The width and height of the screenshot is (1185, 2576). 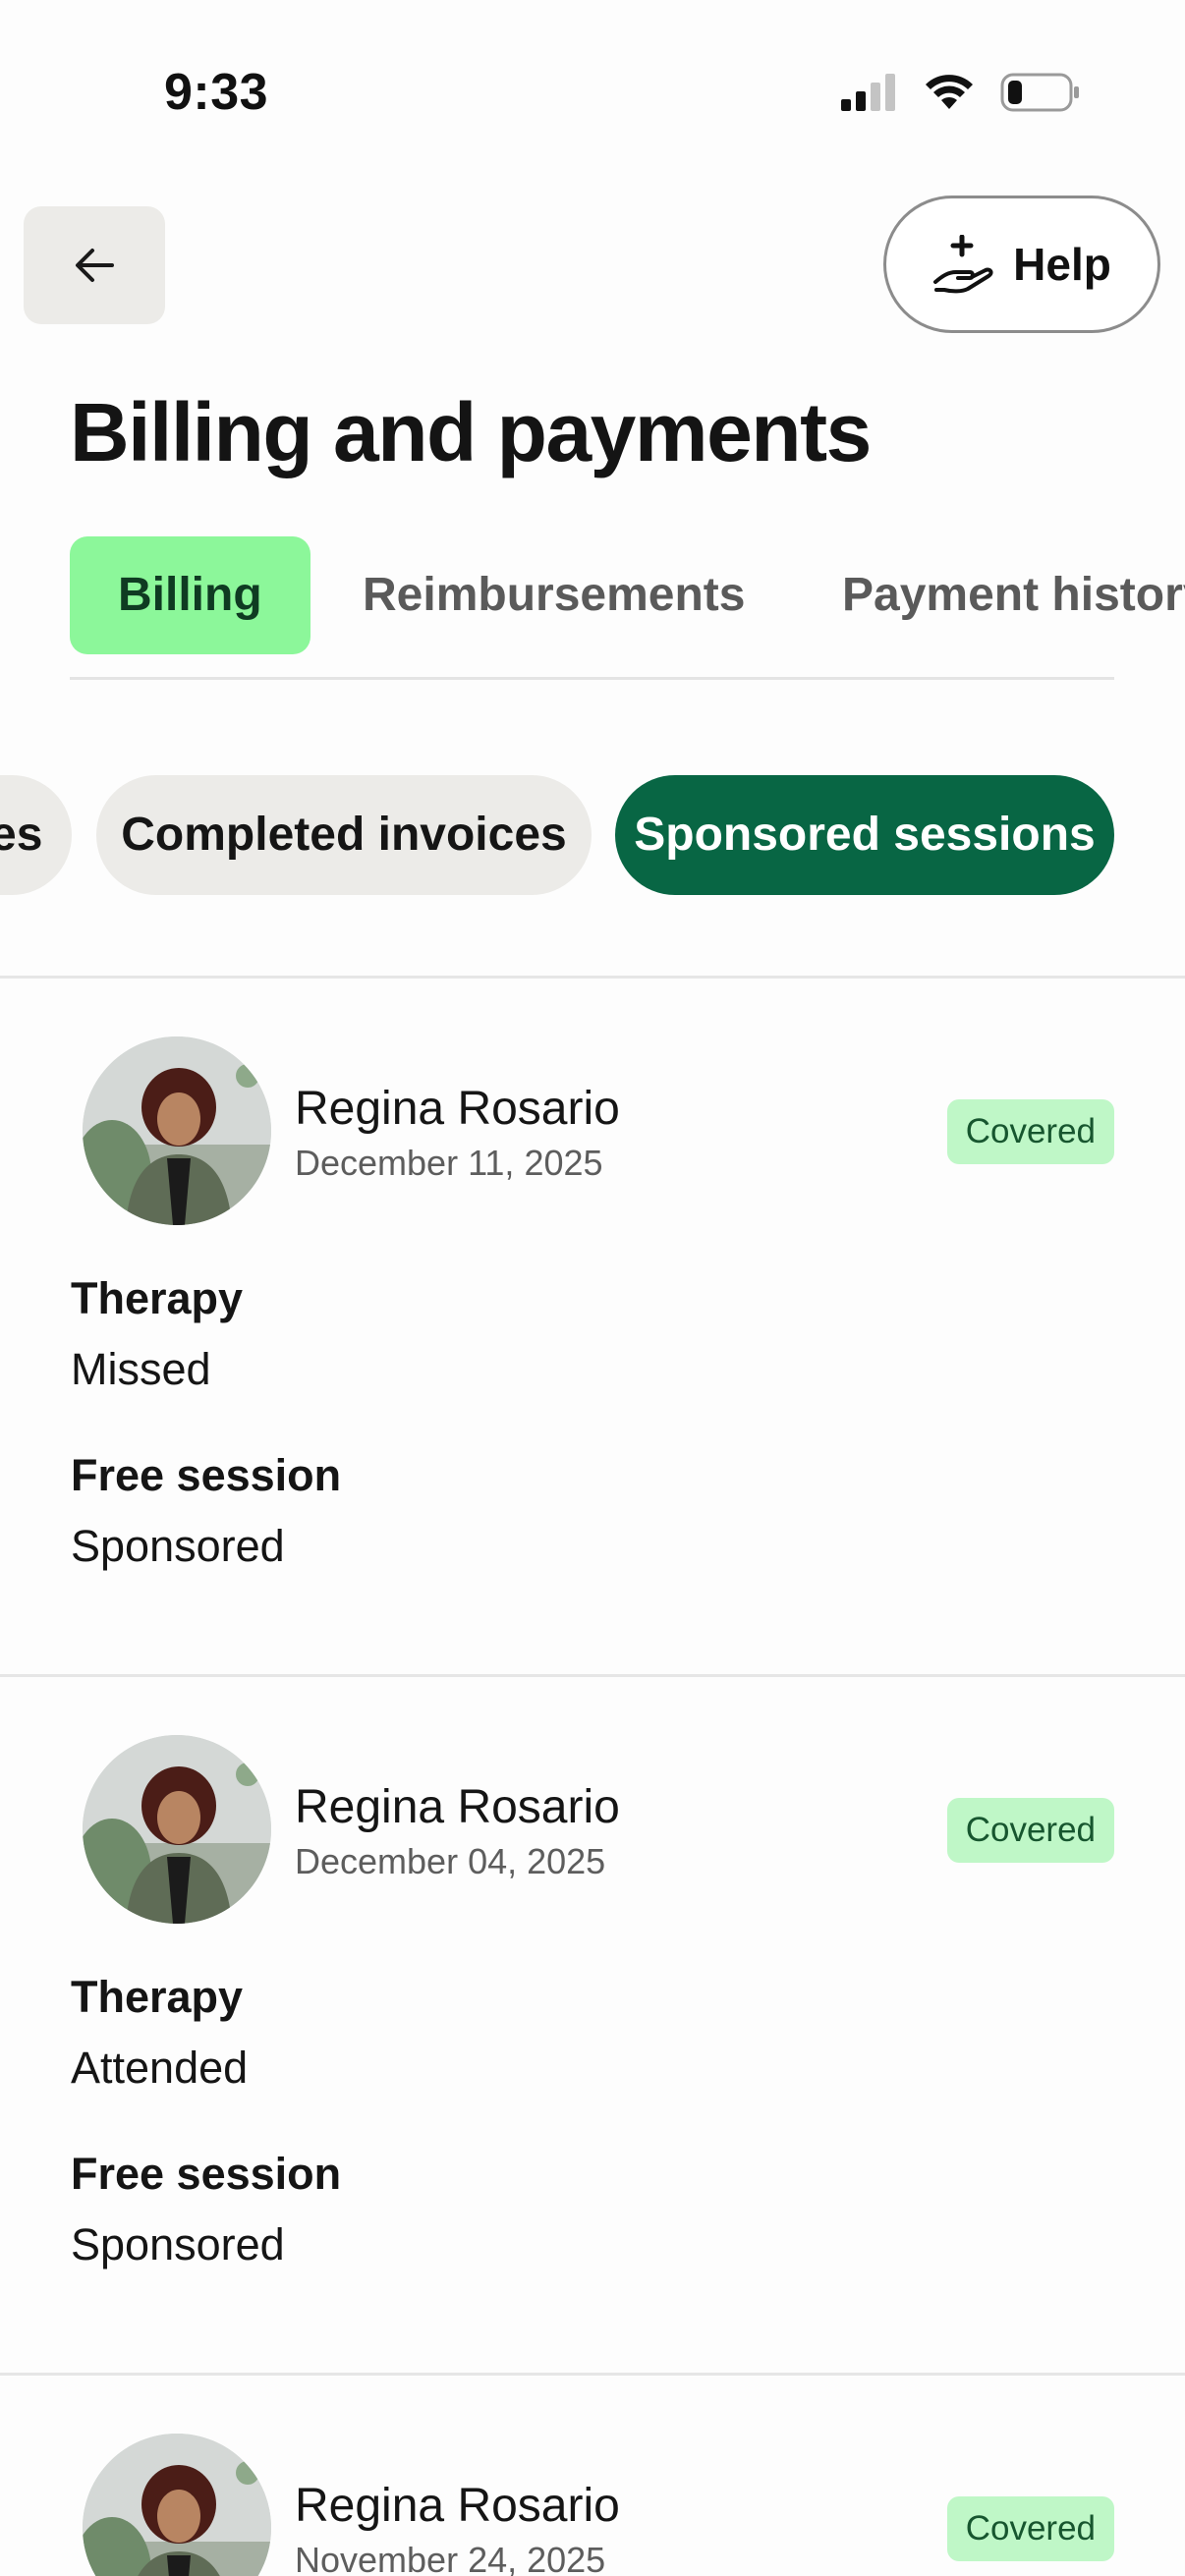 What do you see at coordinates (592, 977) in the screenshot?
I see `section-divider` at bounding box center [592, 977].